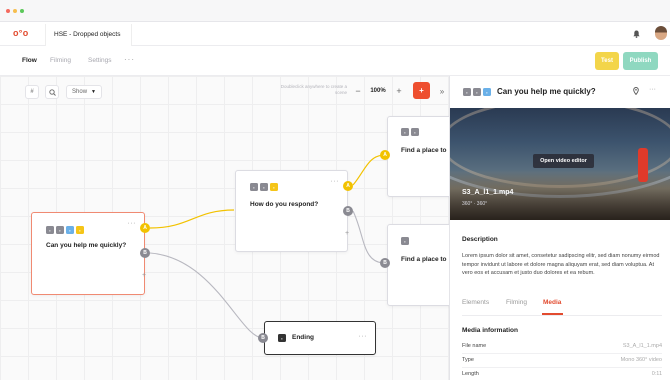 Image resolution: width=670 pixels, height=380 pixels. Describe the element at coordinates (560, 196) in the screenshot. I see `thumbnail-shade` at that location.